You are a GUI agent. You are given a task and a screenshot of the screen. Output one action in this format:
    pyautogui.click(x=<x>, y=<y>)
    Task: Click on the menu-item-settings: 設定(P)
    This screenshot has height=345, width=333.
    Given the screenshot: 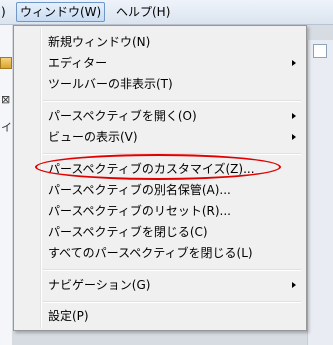 What is the action you would take?
    pyautogui.click(x=160, y=316)
    